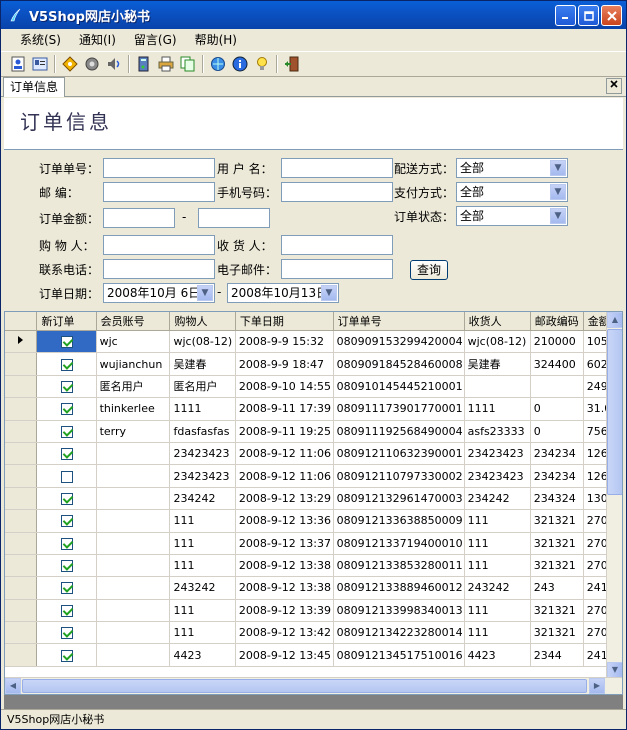 Image resolution: width=627 pixels, height=730 pixels. What do you see at coordinates (284, 655) in the screenshot?
I see `cell-date: 2008-9-12 13:45` at bounding box center [284, 655].